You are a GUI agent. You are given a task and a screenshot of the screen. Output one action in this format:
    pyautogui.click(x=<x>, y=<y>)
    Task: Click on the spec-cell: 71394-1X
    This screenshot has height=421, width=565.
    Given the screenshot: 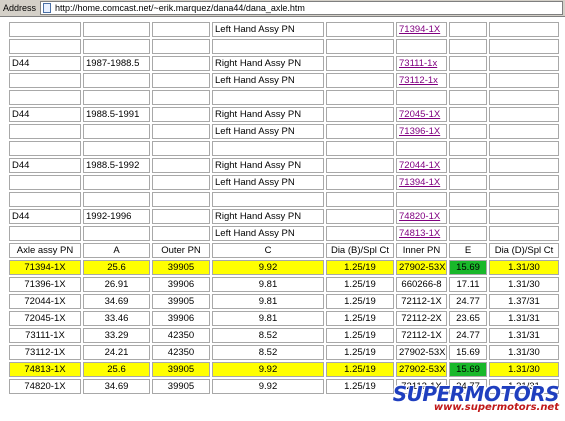 What is the action you would take?
    pyautogui.click(x=45, y=267)
    